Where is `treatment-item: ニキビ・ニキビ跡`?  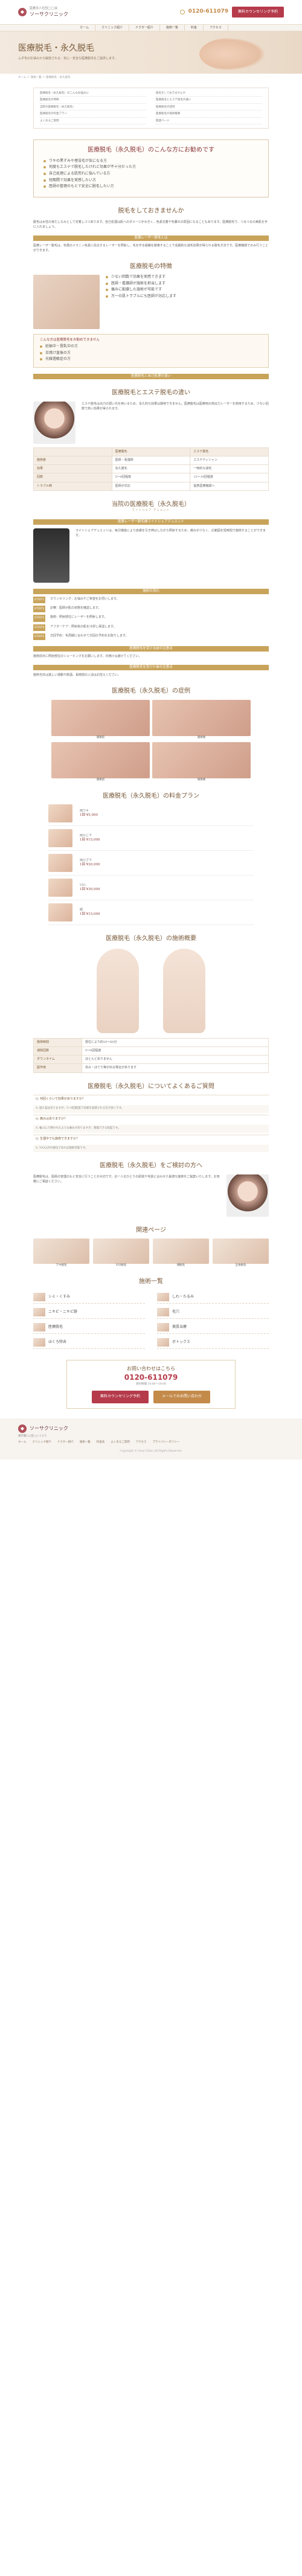
treatment-item: ニキビ・ニキビ跡 is located at coordinates (89, 1312).